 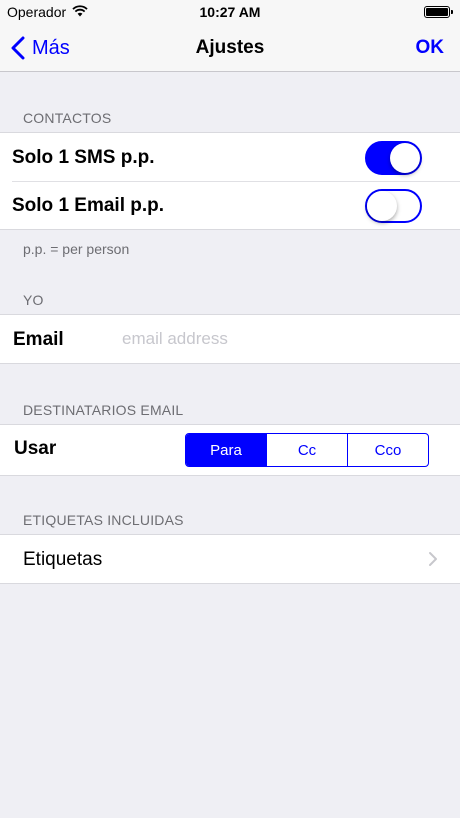 What do you see at coordinates (430, 48) in the screenshot?
I see `ok-button: OK` at bounding box center [430, 48].